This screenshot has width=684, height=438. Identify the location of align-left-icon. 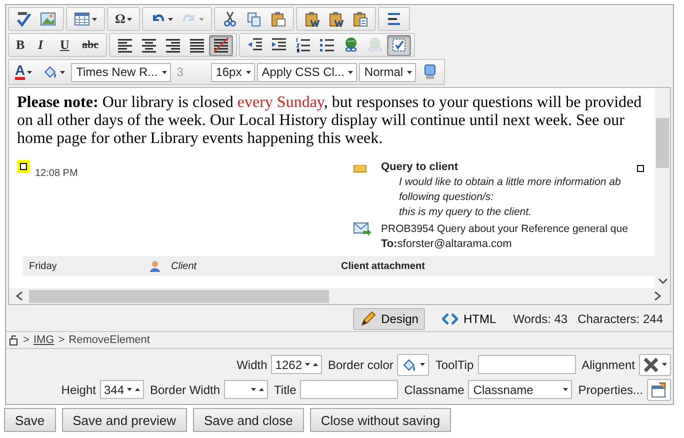
(124, 45).